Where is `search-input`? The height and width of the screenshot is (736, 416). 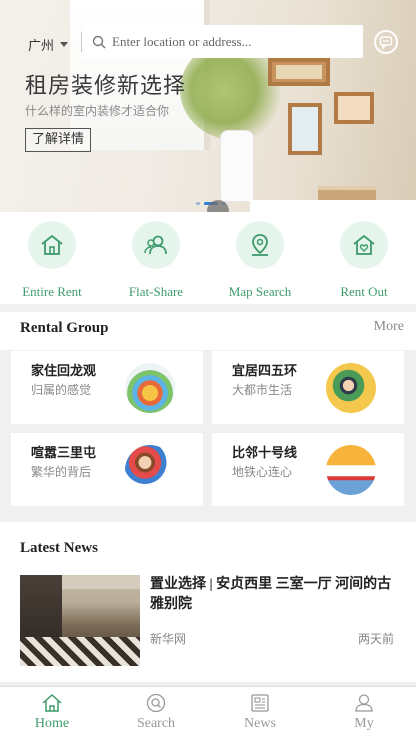
search-input is located at coordinates (232, 41).